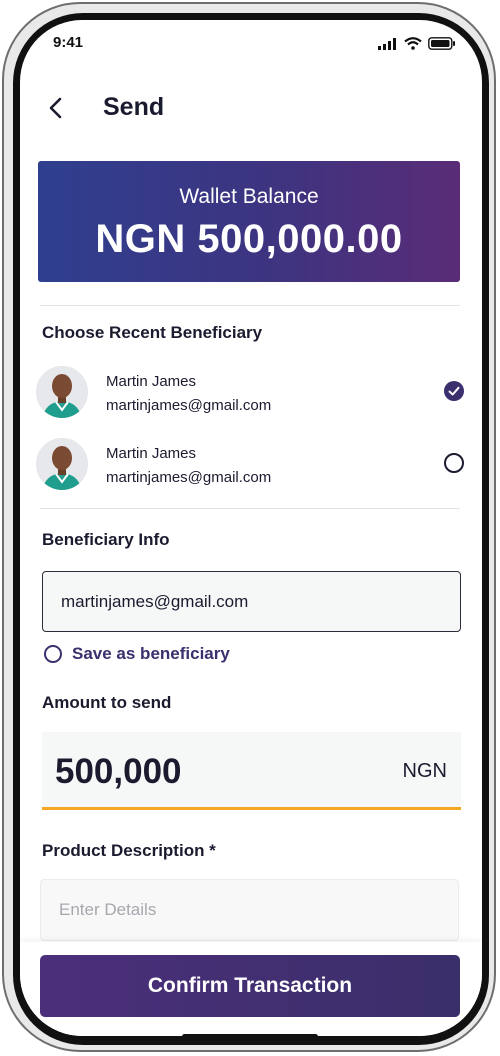 Image resolution: width=500 pixels, height=1056 pixels. I want to click on beneficiary-email-field, so click(251, 601).